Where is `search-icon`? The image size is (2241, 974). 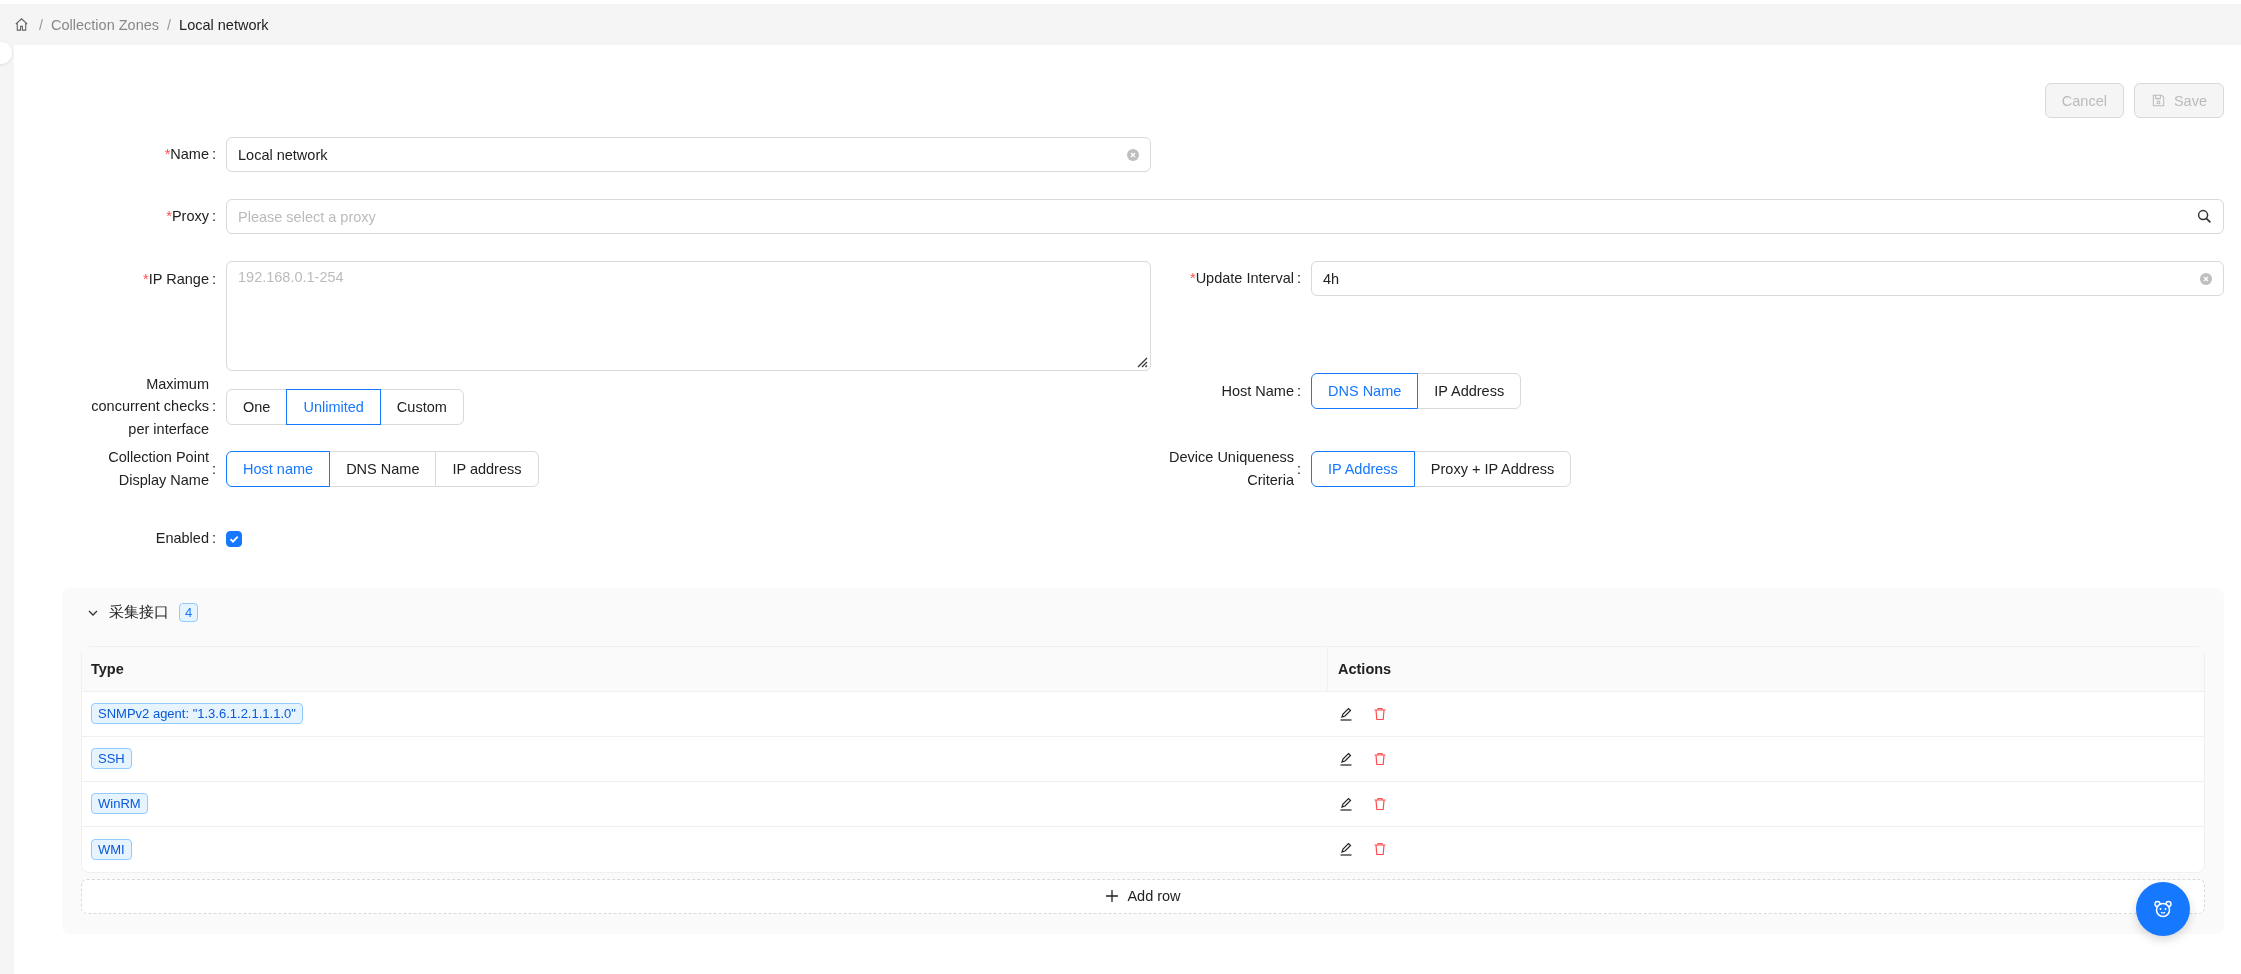
search-icon is located at coordinates (2204, 216).